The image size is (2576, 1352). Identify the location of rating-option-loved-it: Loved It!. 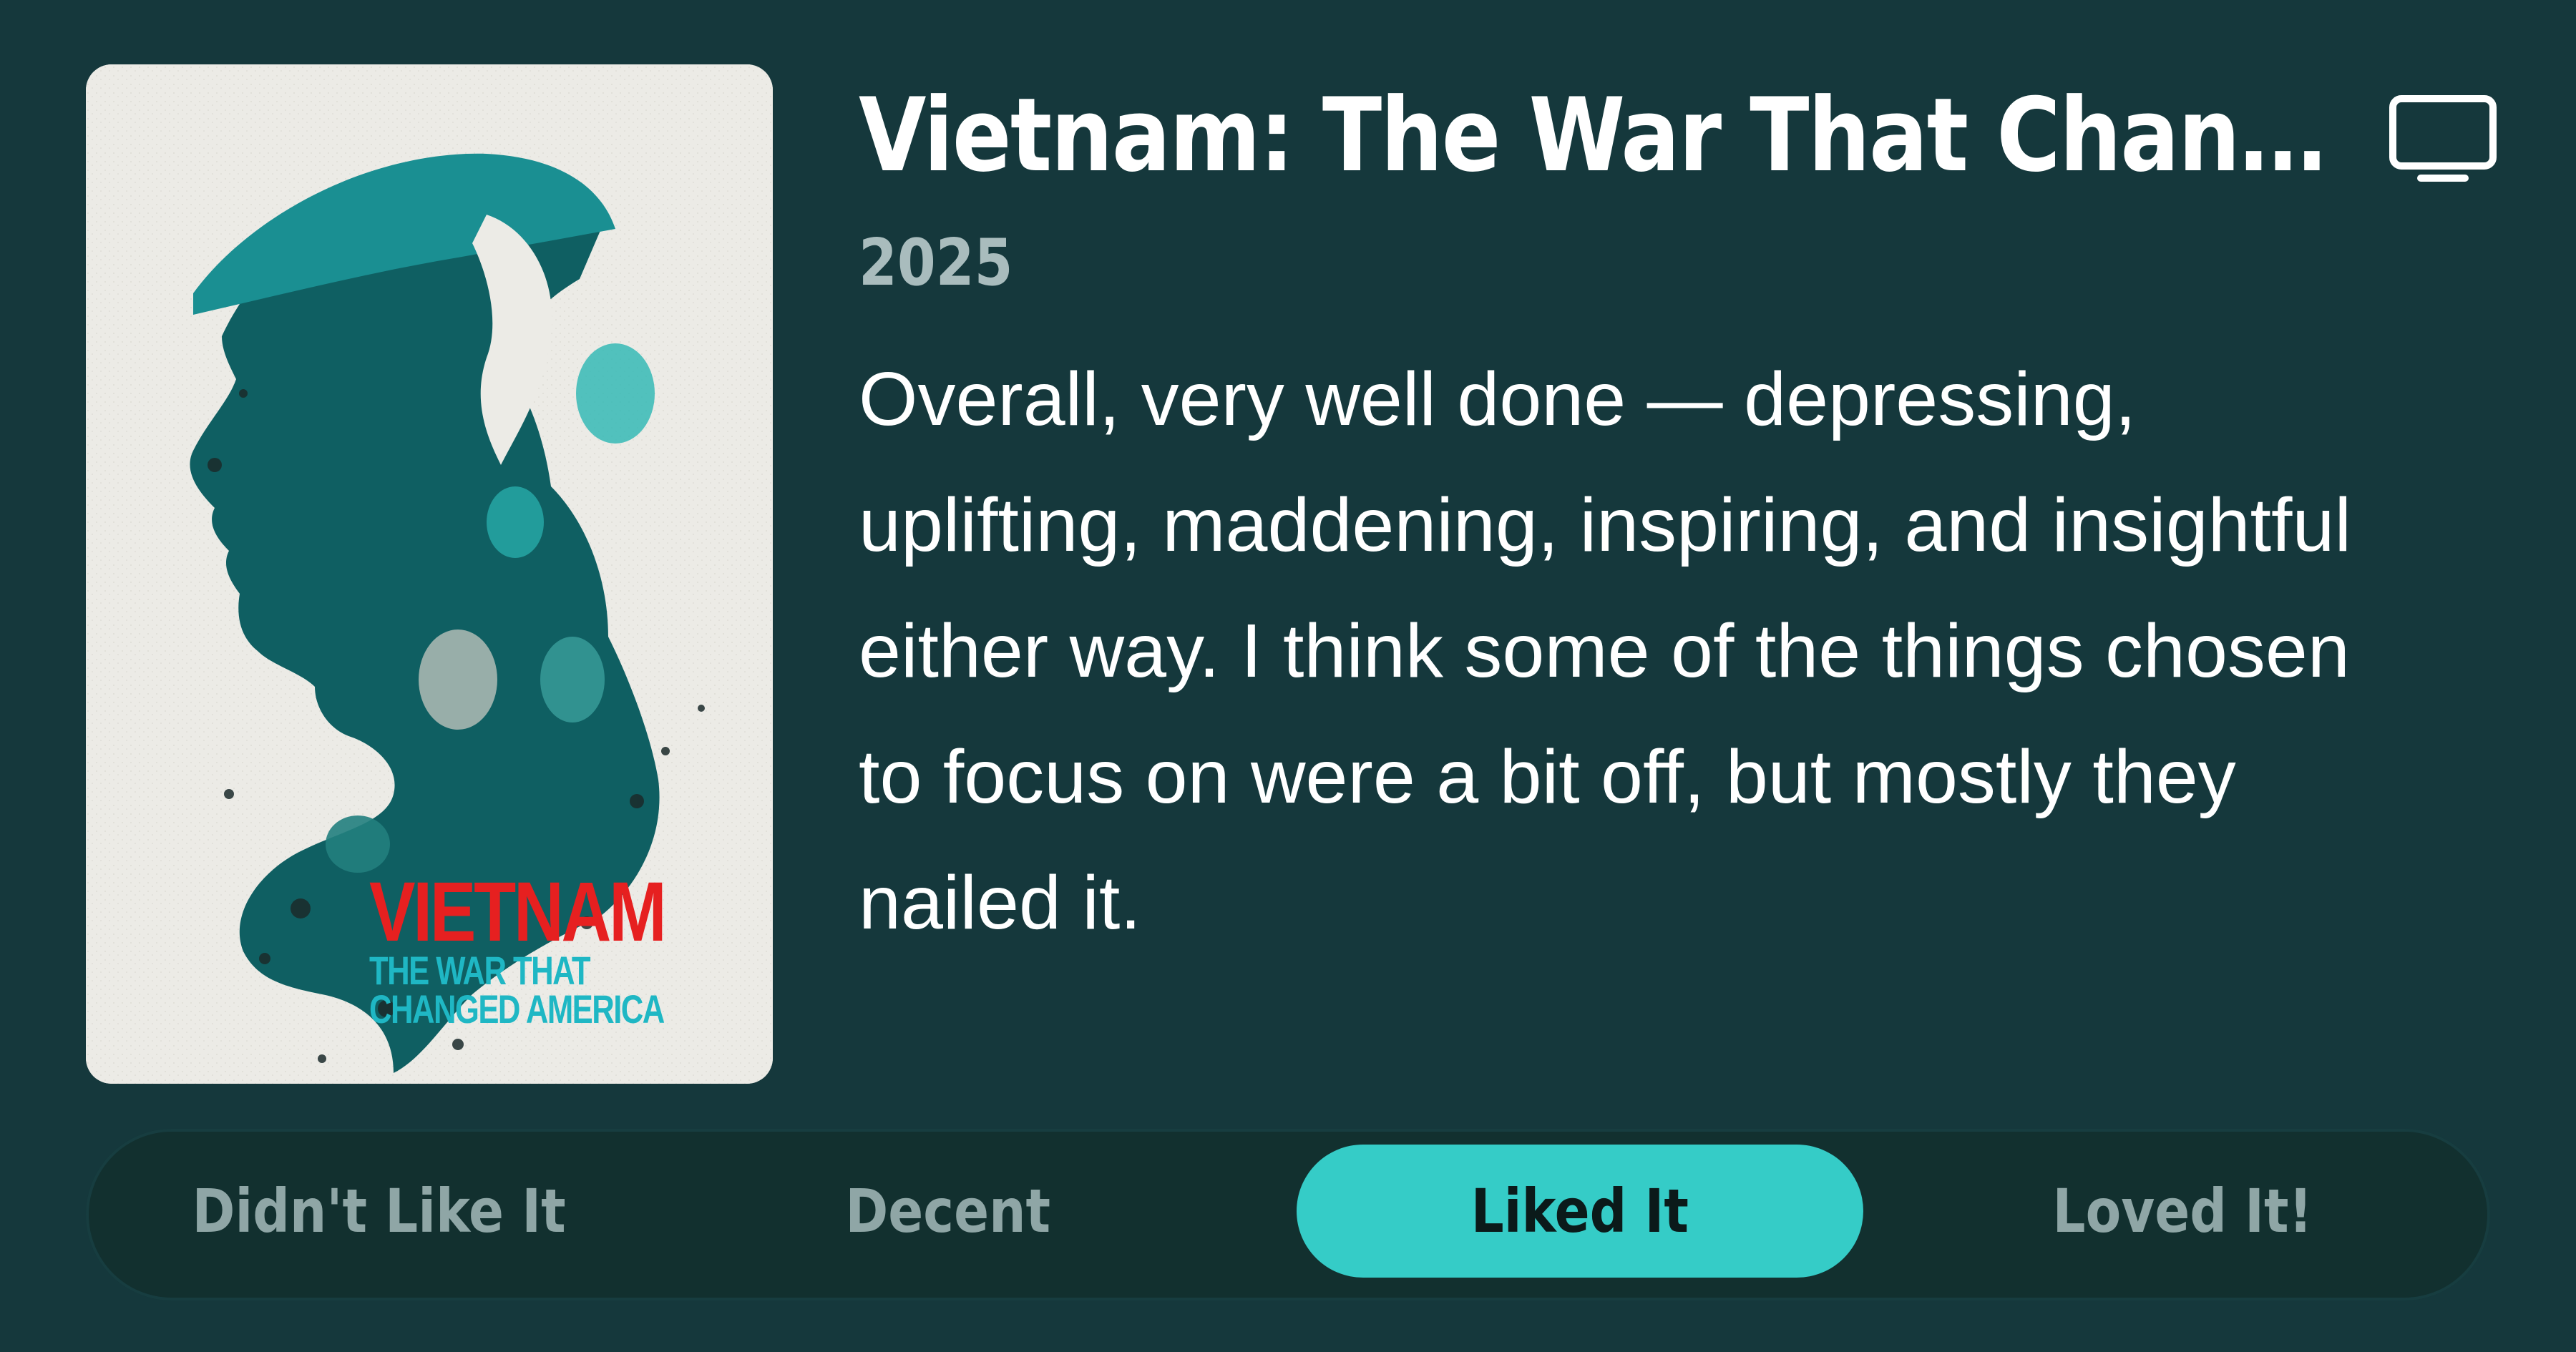
(2182, 1212).